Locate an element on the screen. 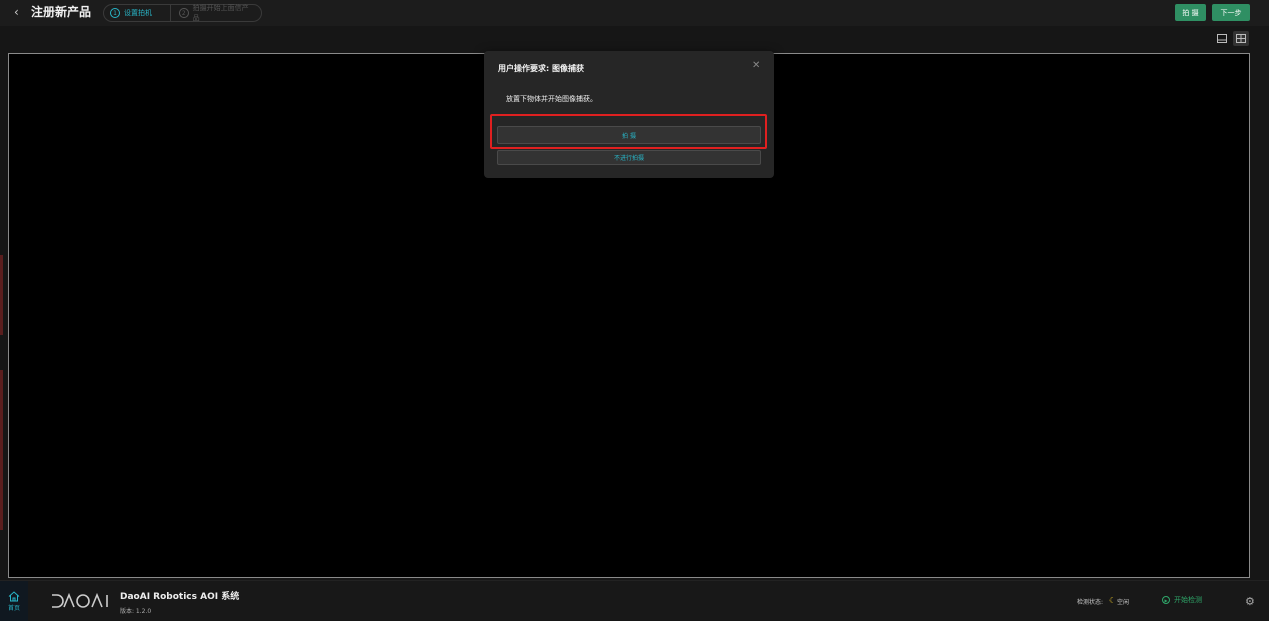  page-title: 注册新产品 is located at coordinates (61, 12).